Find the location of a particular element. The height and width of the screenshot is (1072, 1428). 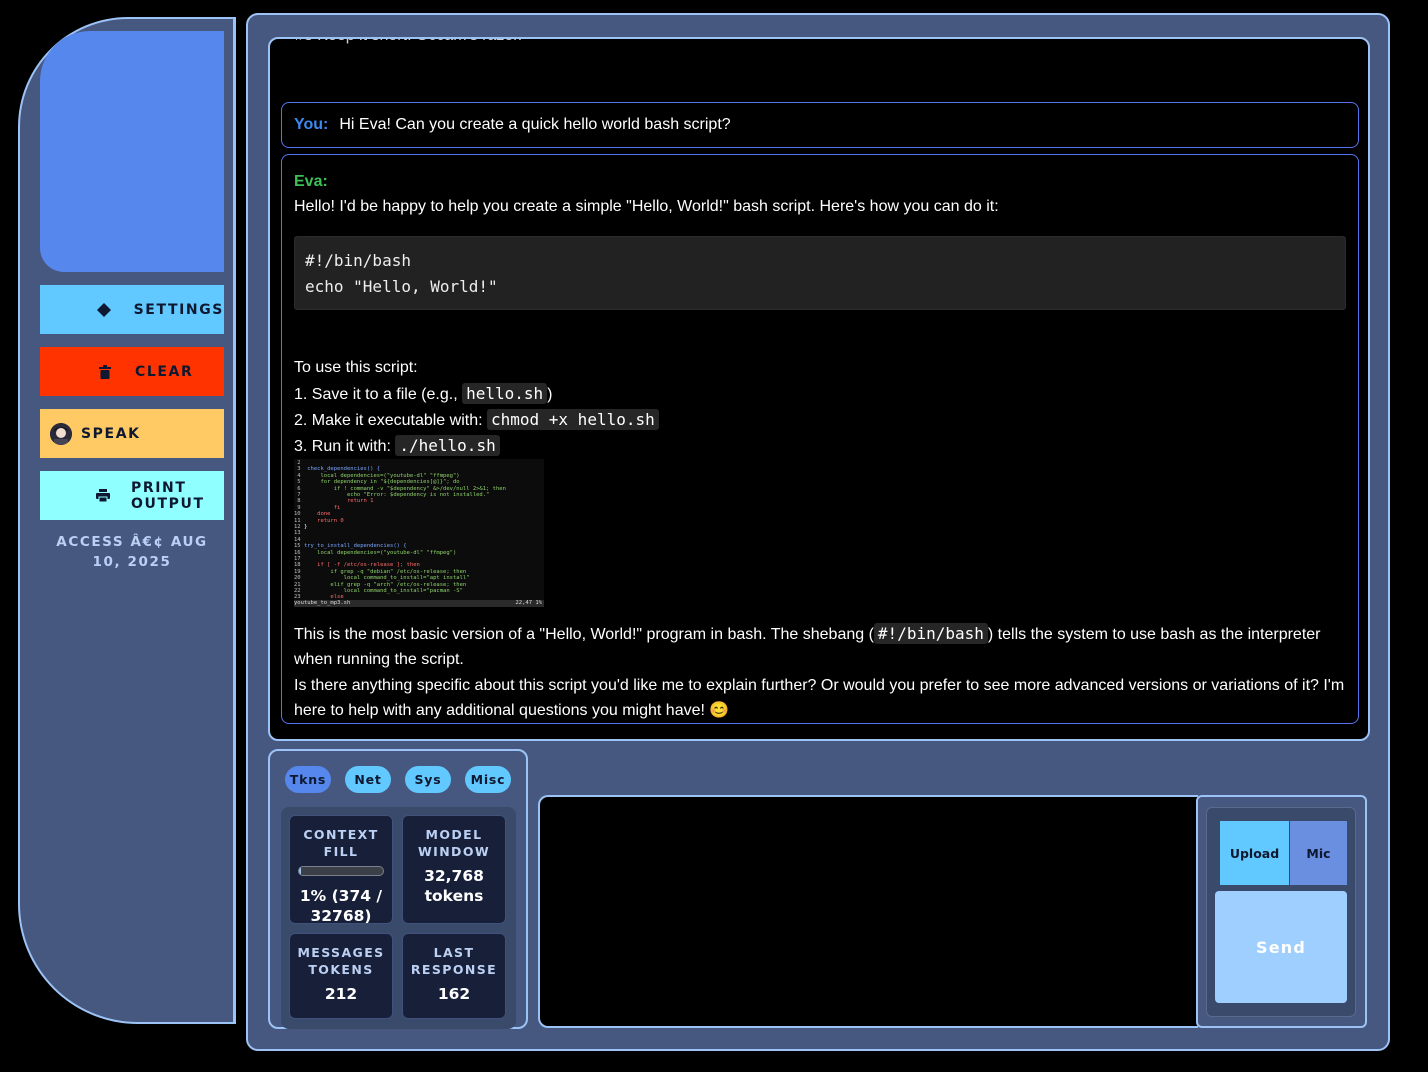

step-text: 2. Make it executable with: is located at coordinates (390, 420).